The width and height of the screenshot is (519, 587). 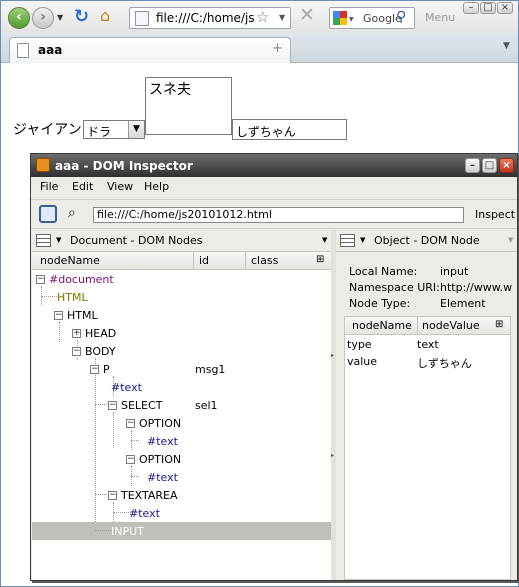 I want to click on inspector-url-field: file:///C:/home/js20101012.html, so click(x=278, y=215).